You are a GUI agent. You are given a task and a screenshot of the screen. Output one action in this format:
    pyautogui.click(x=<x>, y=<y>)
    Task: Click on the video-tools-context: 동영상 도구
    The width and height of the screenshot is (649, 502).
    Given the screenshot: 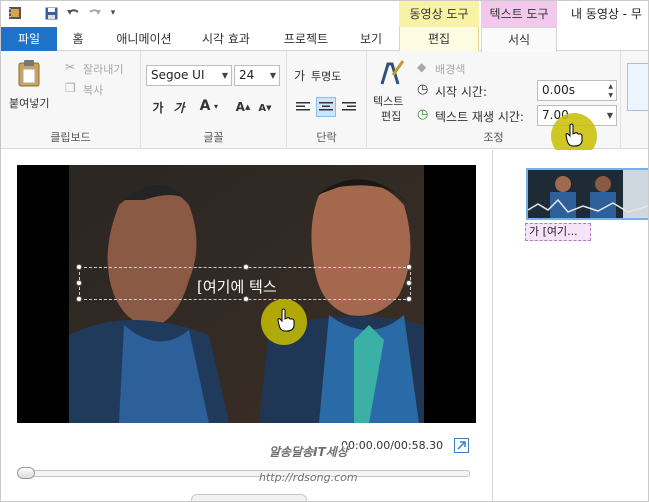 What is the action you would take?
    pyautogui.click(x=439, y=14)
    